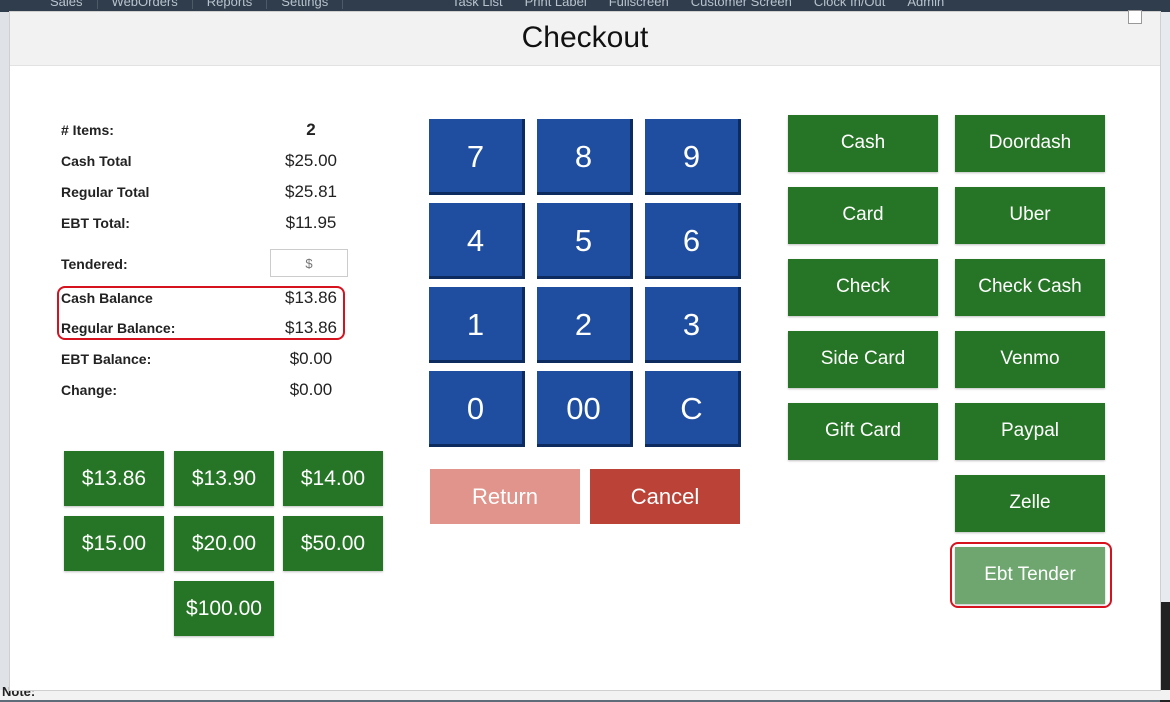 This screenshot has width=1170, height=702. Describe the element at coordinates (311, 389) in the screenshot. I see `change-value: $0.00` at that location.